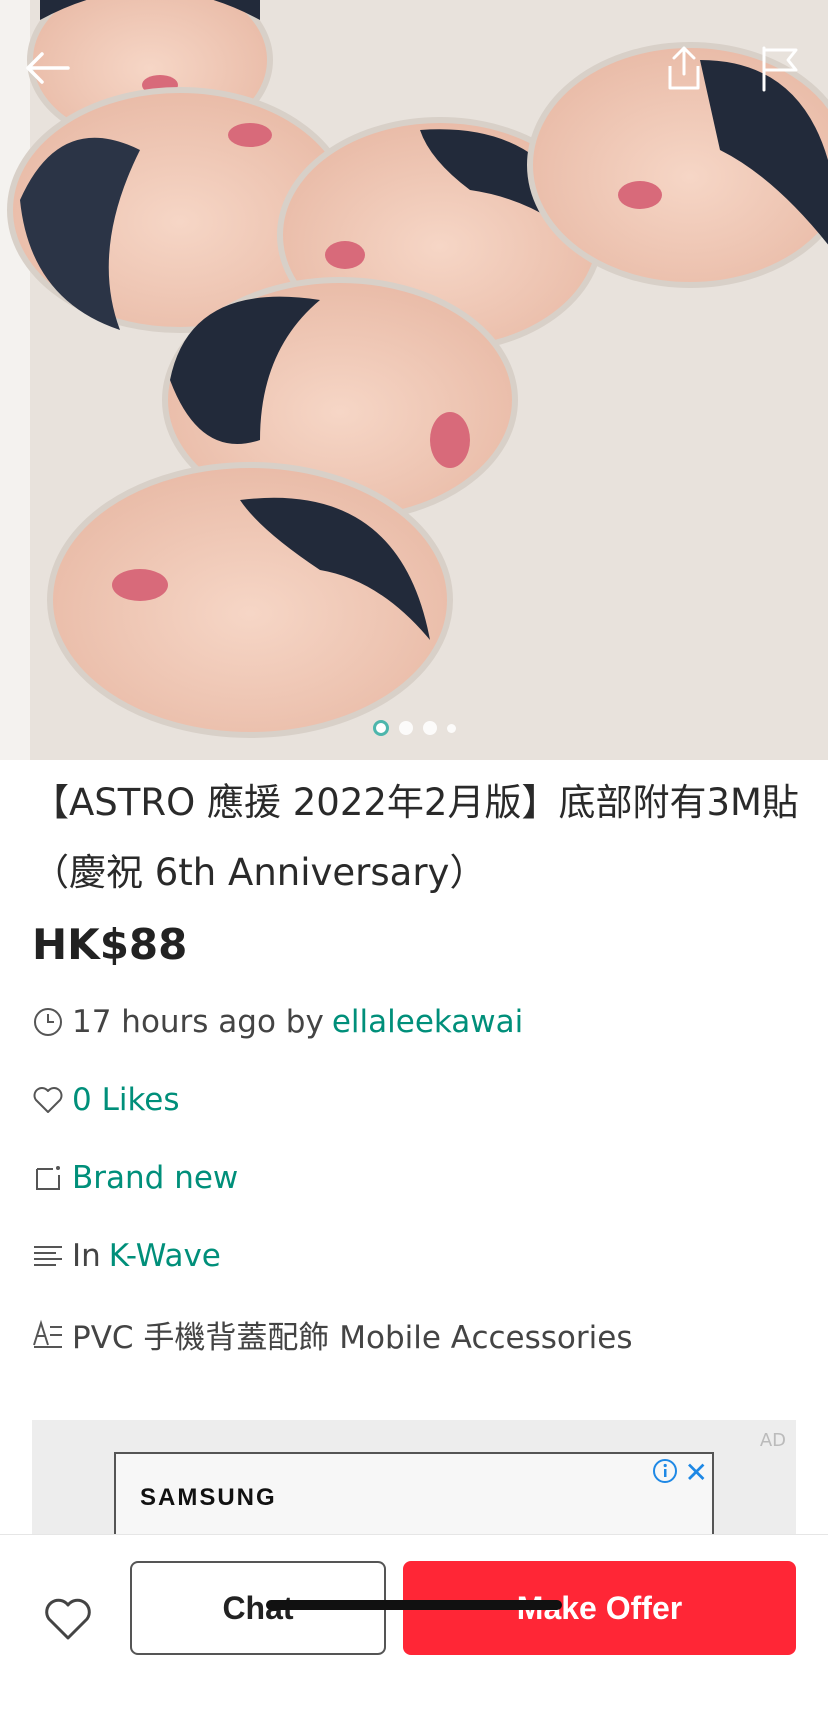 This screenshot has height=1725, width=828. Describe the element at coordinates (126, 1100) in the screenshot. I see `likes-count: 0 Likes` at that location.